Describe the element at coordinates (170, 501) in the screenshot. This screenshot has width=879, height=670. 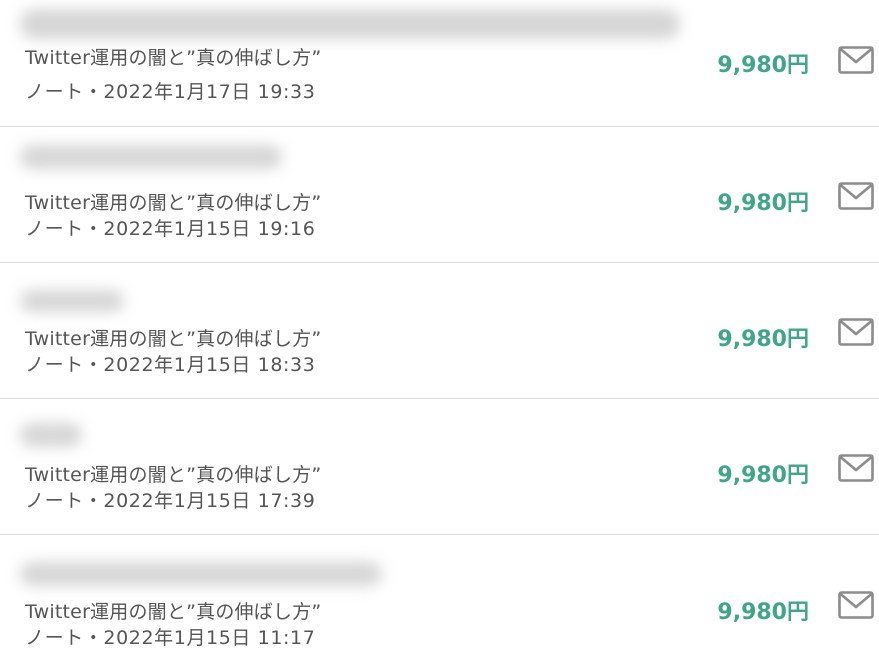
I see `item-meta: ノート・2022年1月15日 17:39` at that location.